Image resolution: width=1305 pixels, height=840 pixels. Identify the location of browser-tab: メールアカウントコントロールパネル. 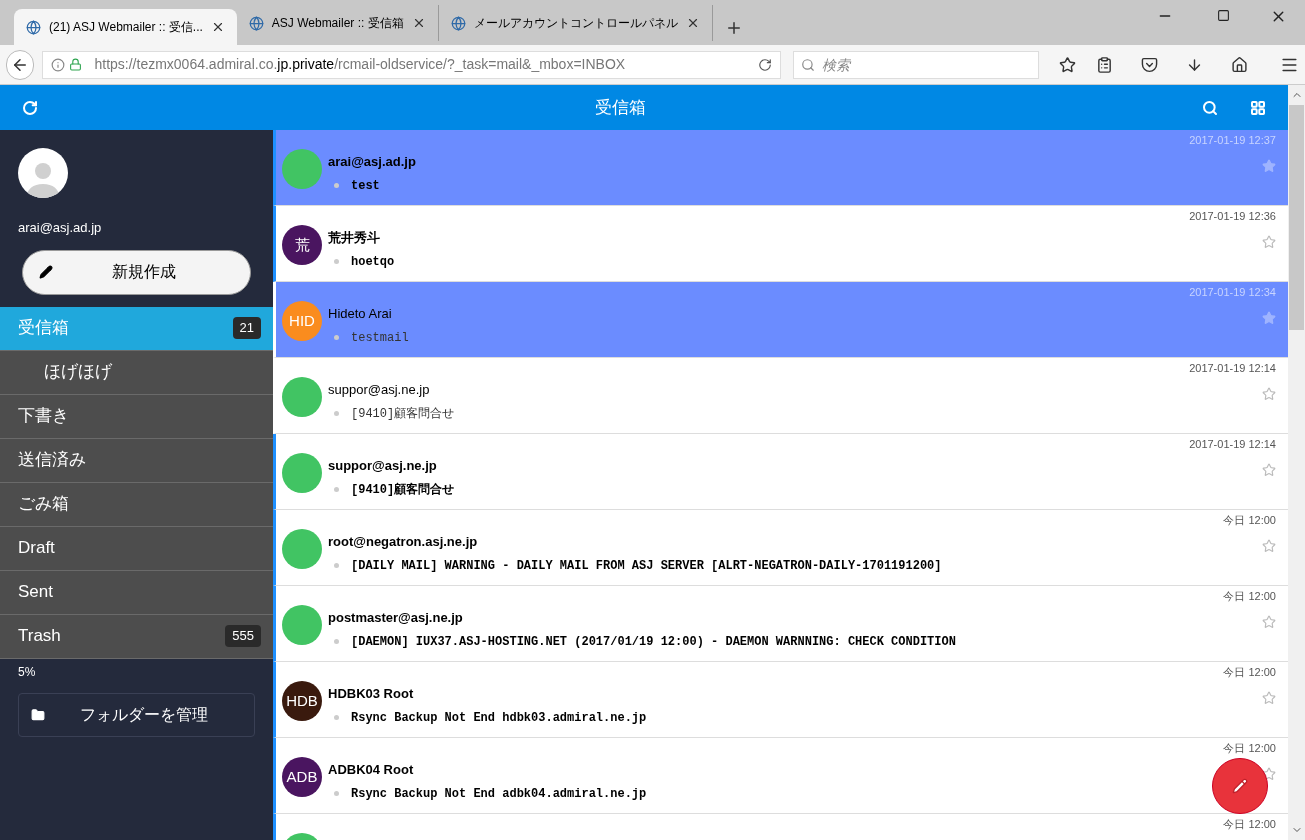
(575, 23).